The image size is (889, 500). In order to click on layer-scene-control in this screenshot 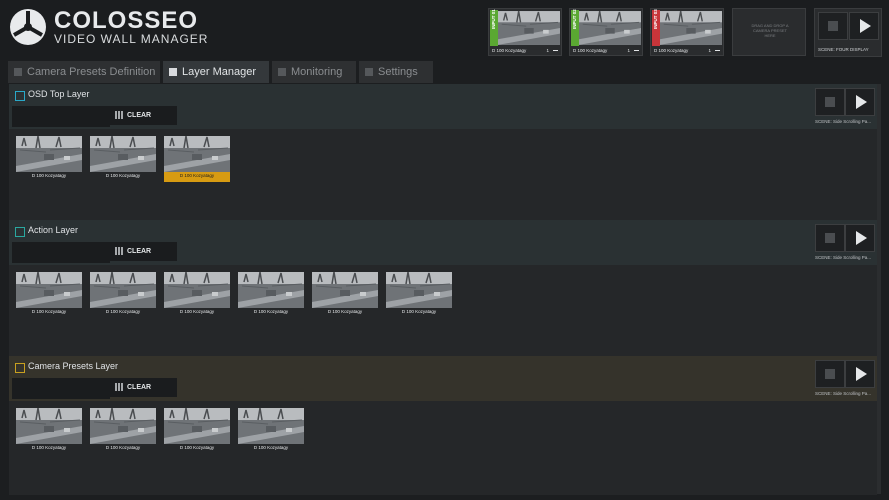, I will do `click(845, 238)`.